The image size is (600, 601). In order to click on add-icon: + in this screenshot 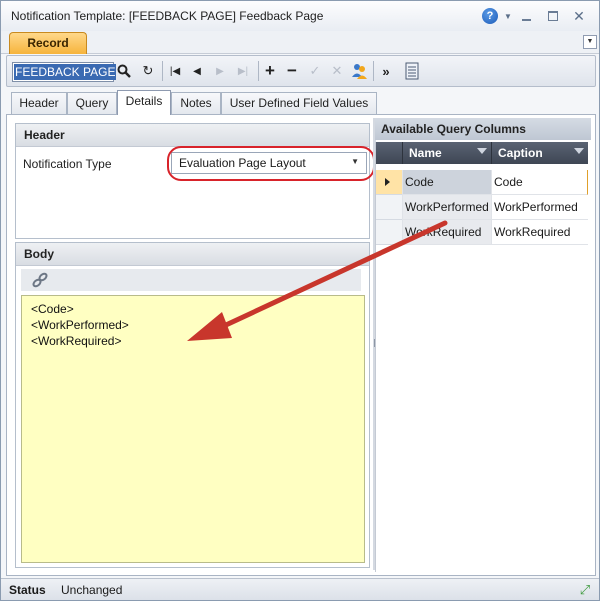, I will do `click(270, 71)`.